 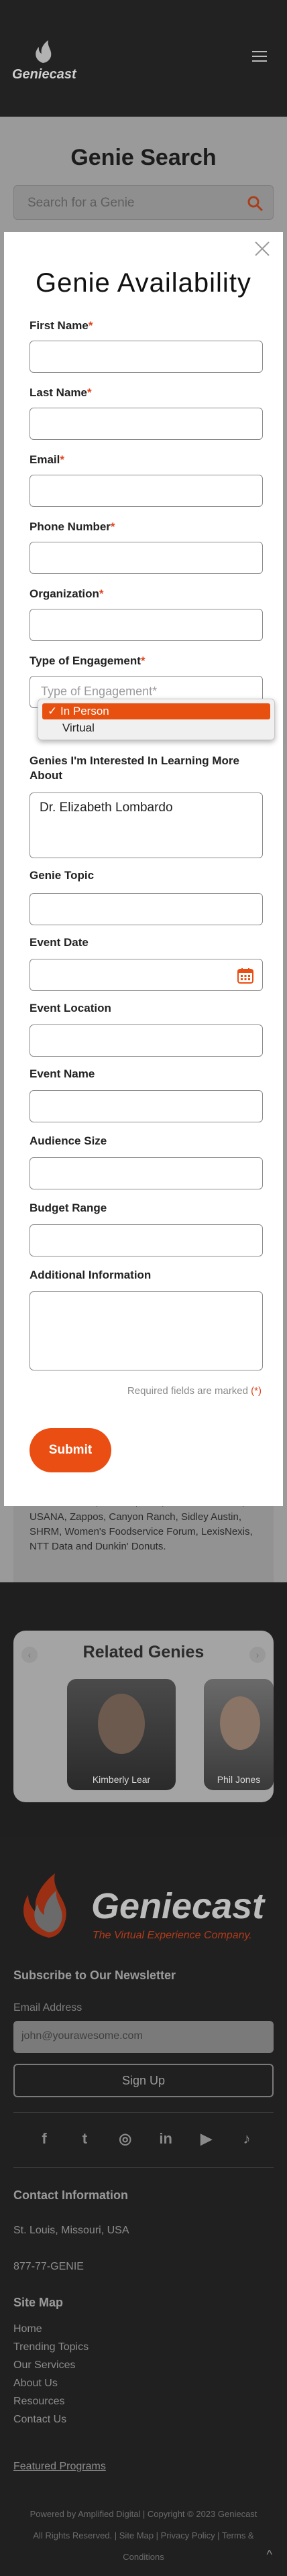 I want to click on last-name-field, so click(x=146, y=424).